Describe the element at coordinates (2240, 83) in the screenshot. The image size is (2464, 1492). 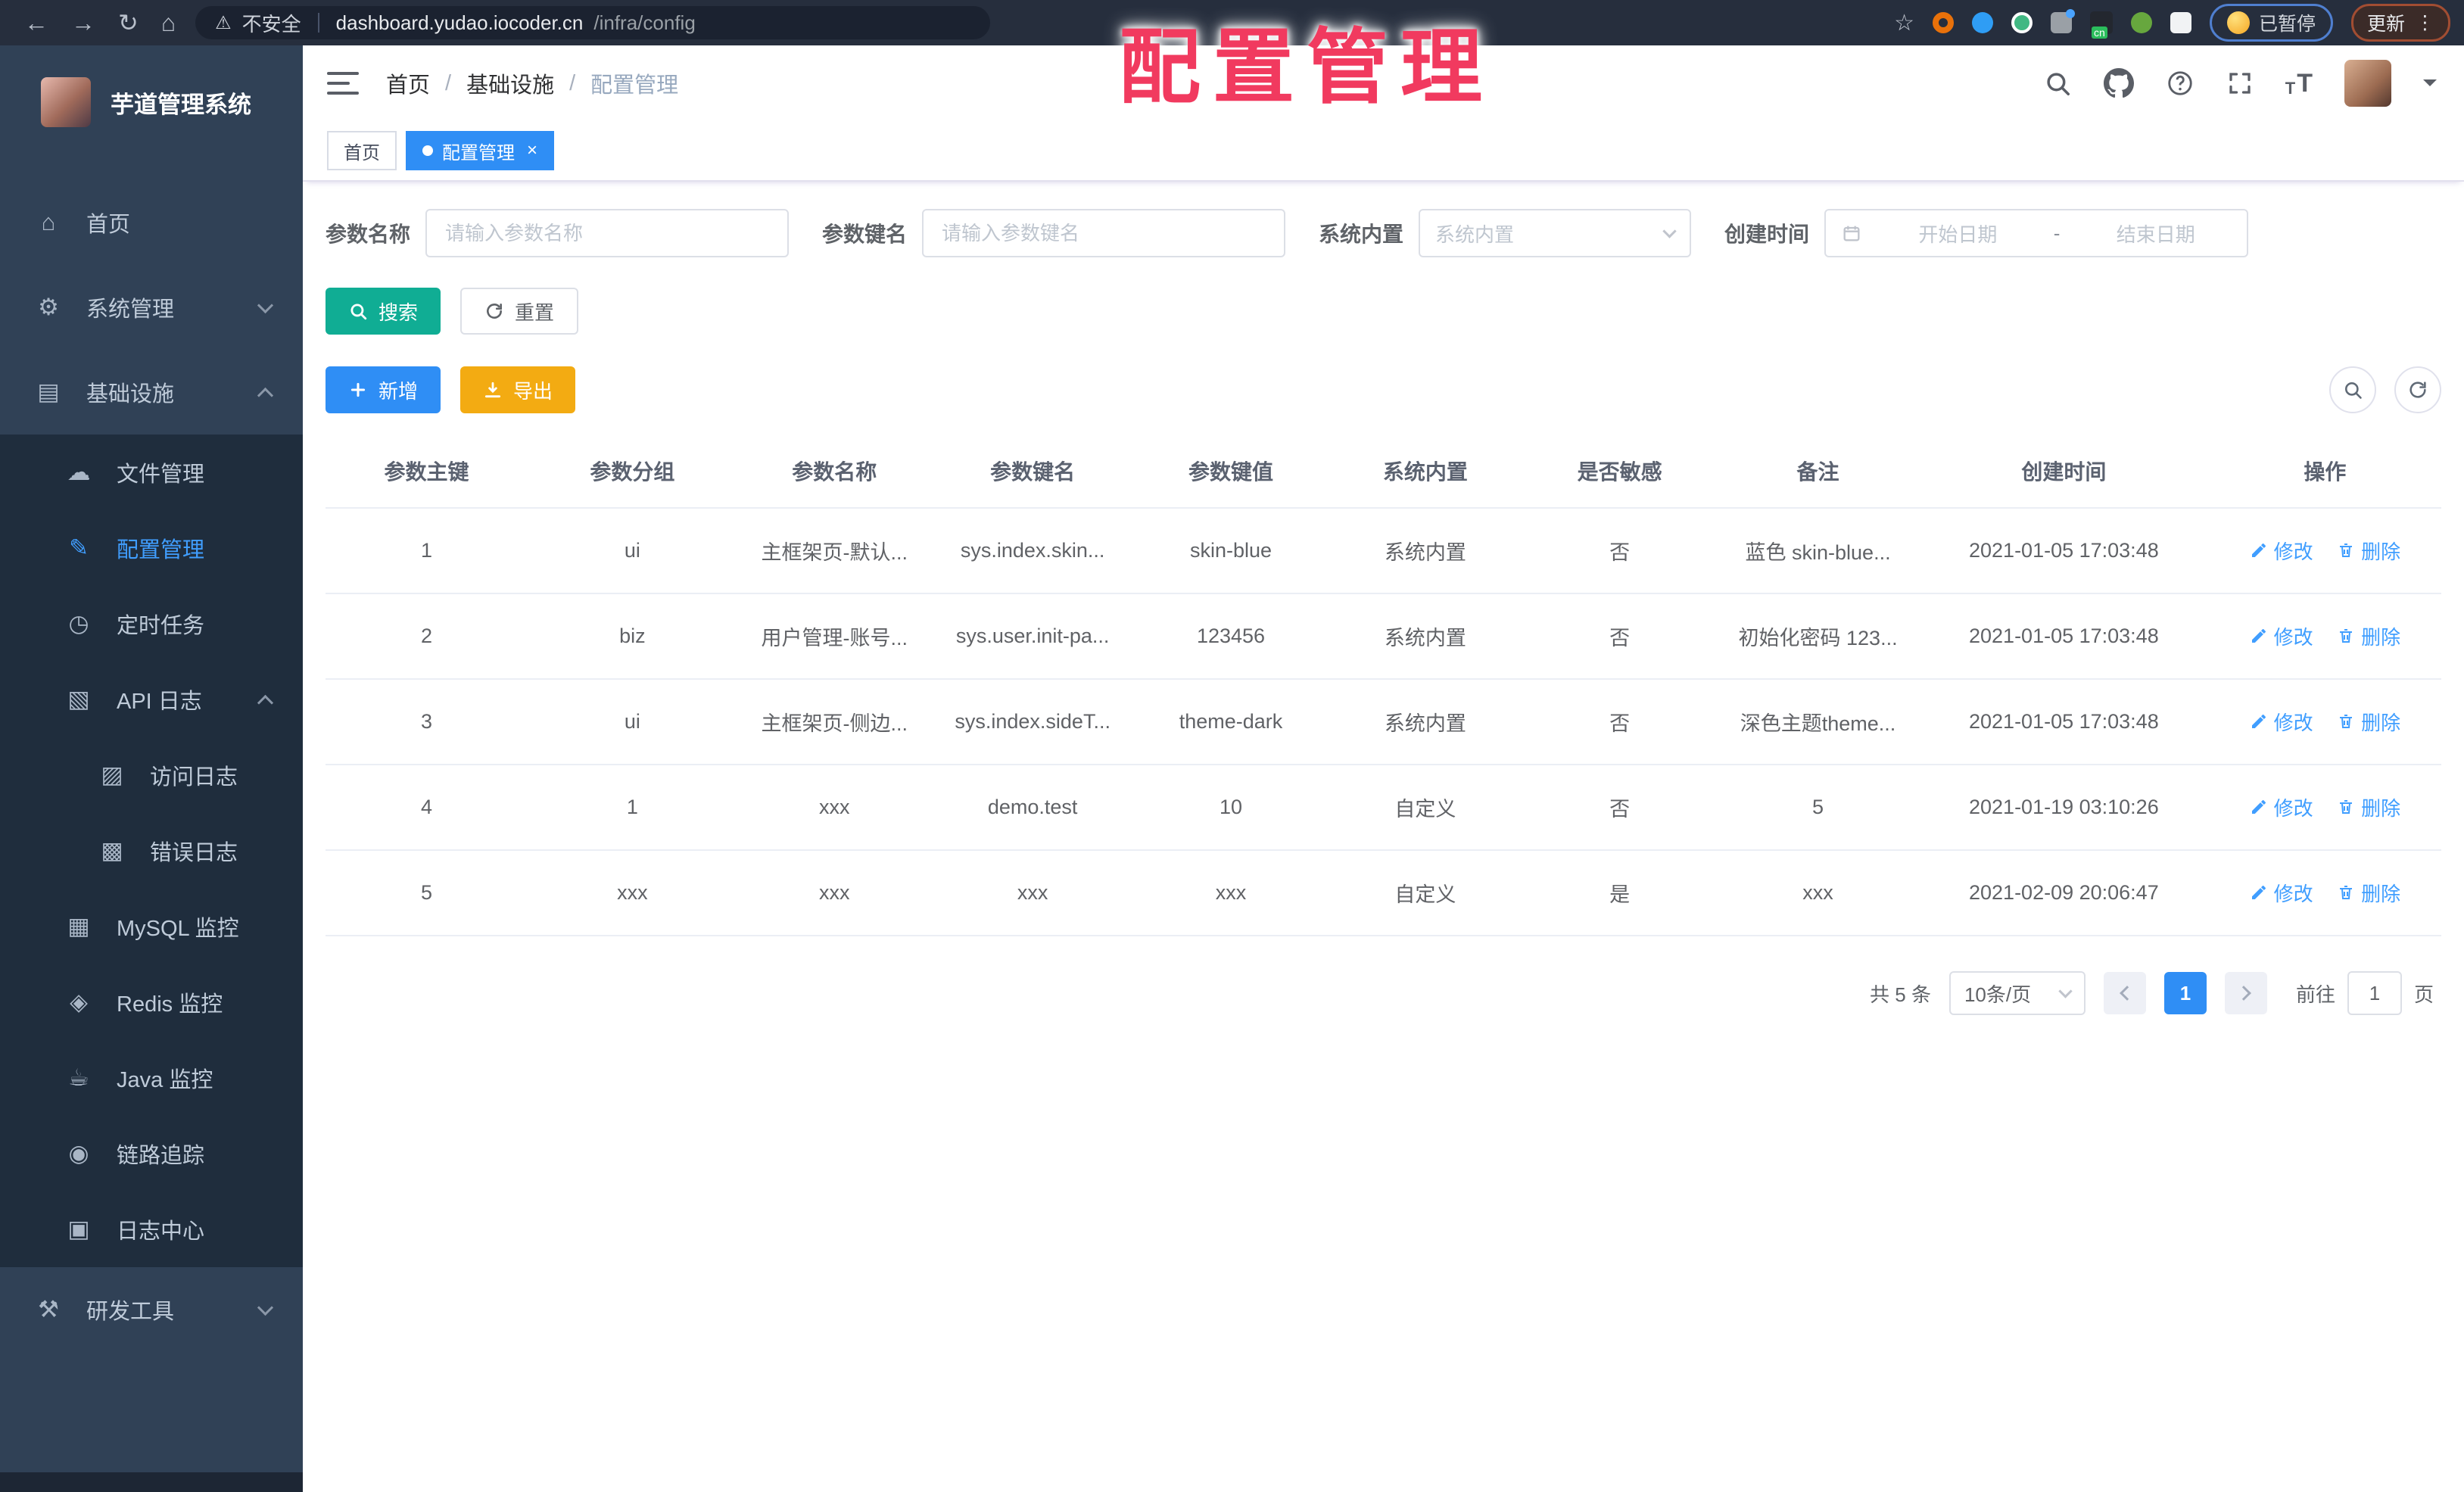
I see `fullscreen-icon` at that location.